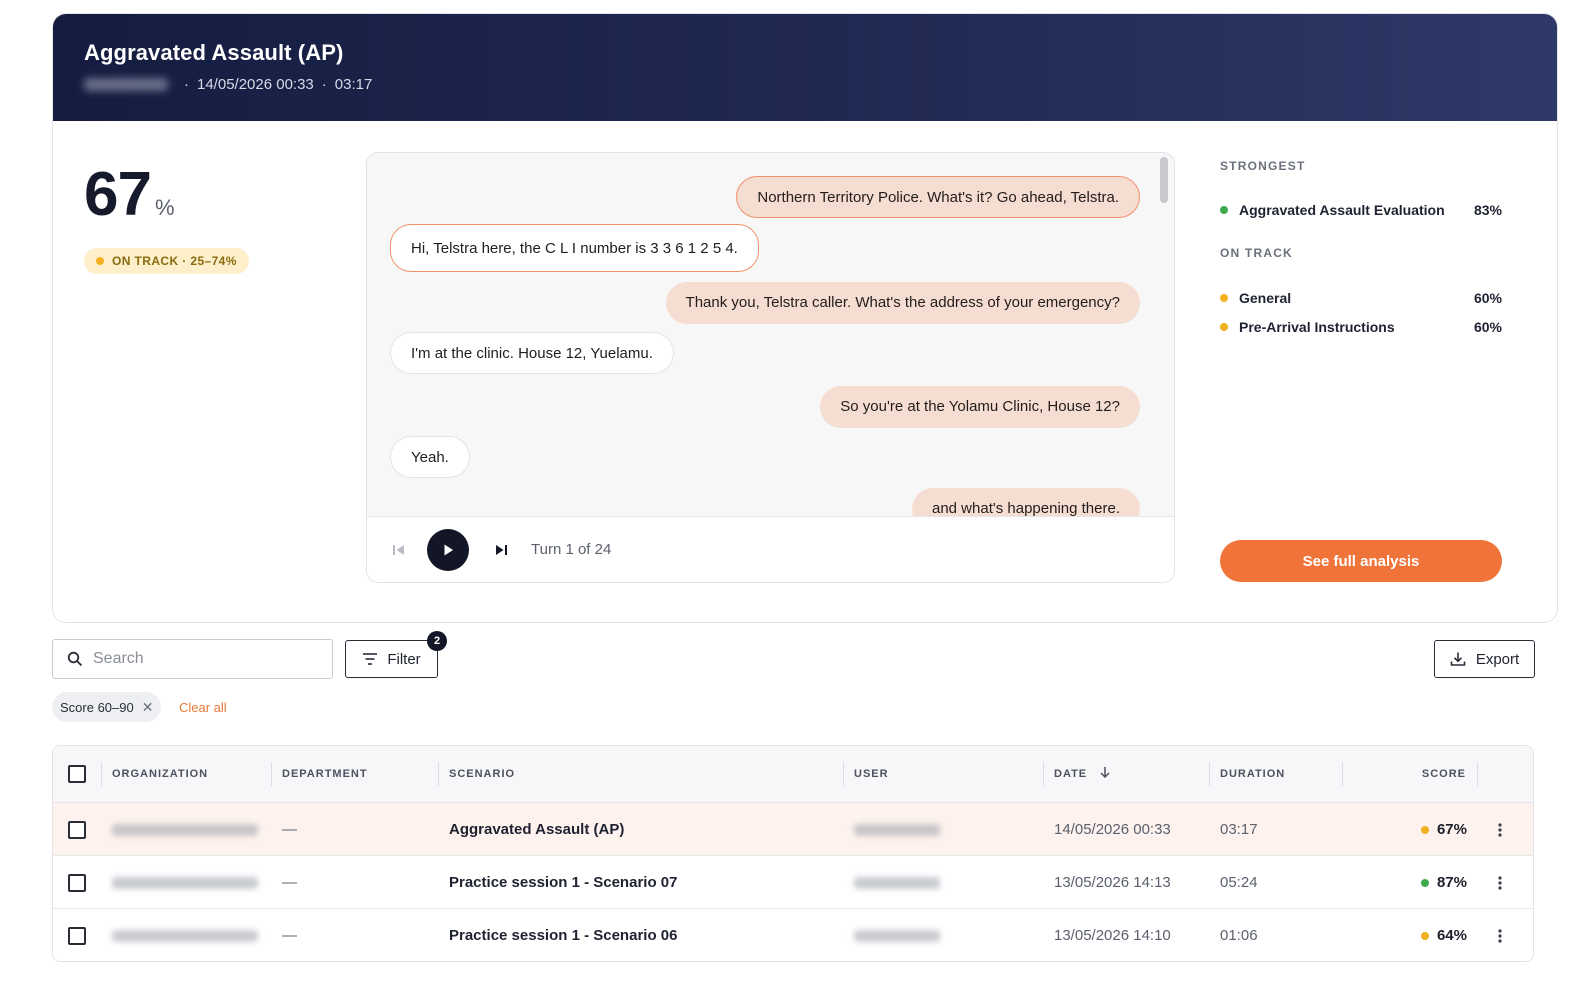  What do you see at coordinates (571, 549) in the screenshot?
I see `turn-counter: Turn 1 of 24` at bounding box center [571, 549].